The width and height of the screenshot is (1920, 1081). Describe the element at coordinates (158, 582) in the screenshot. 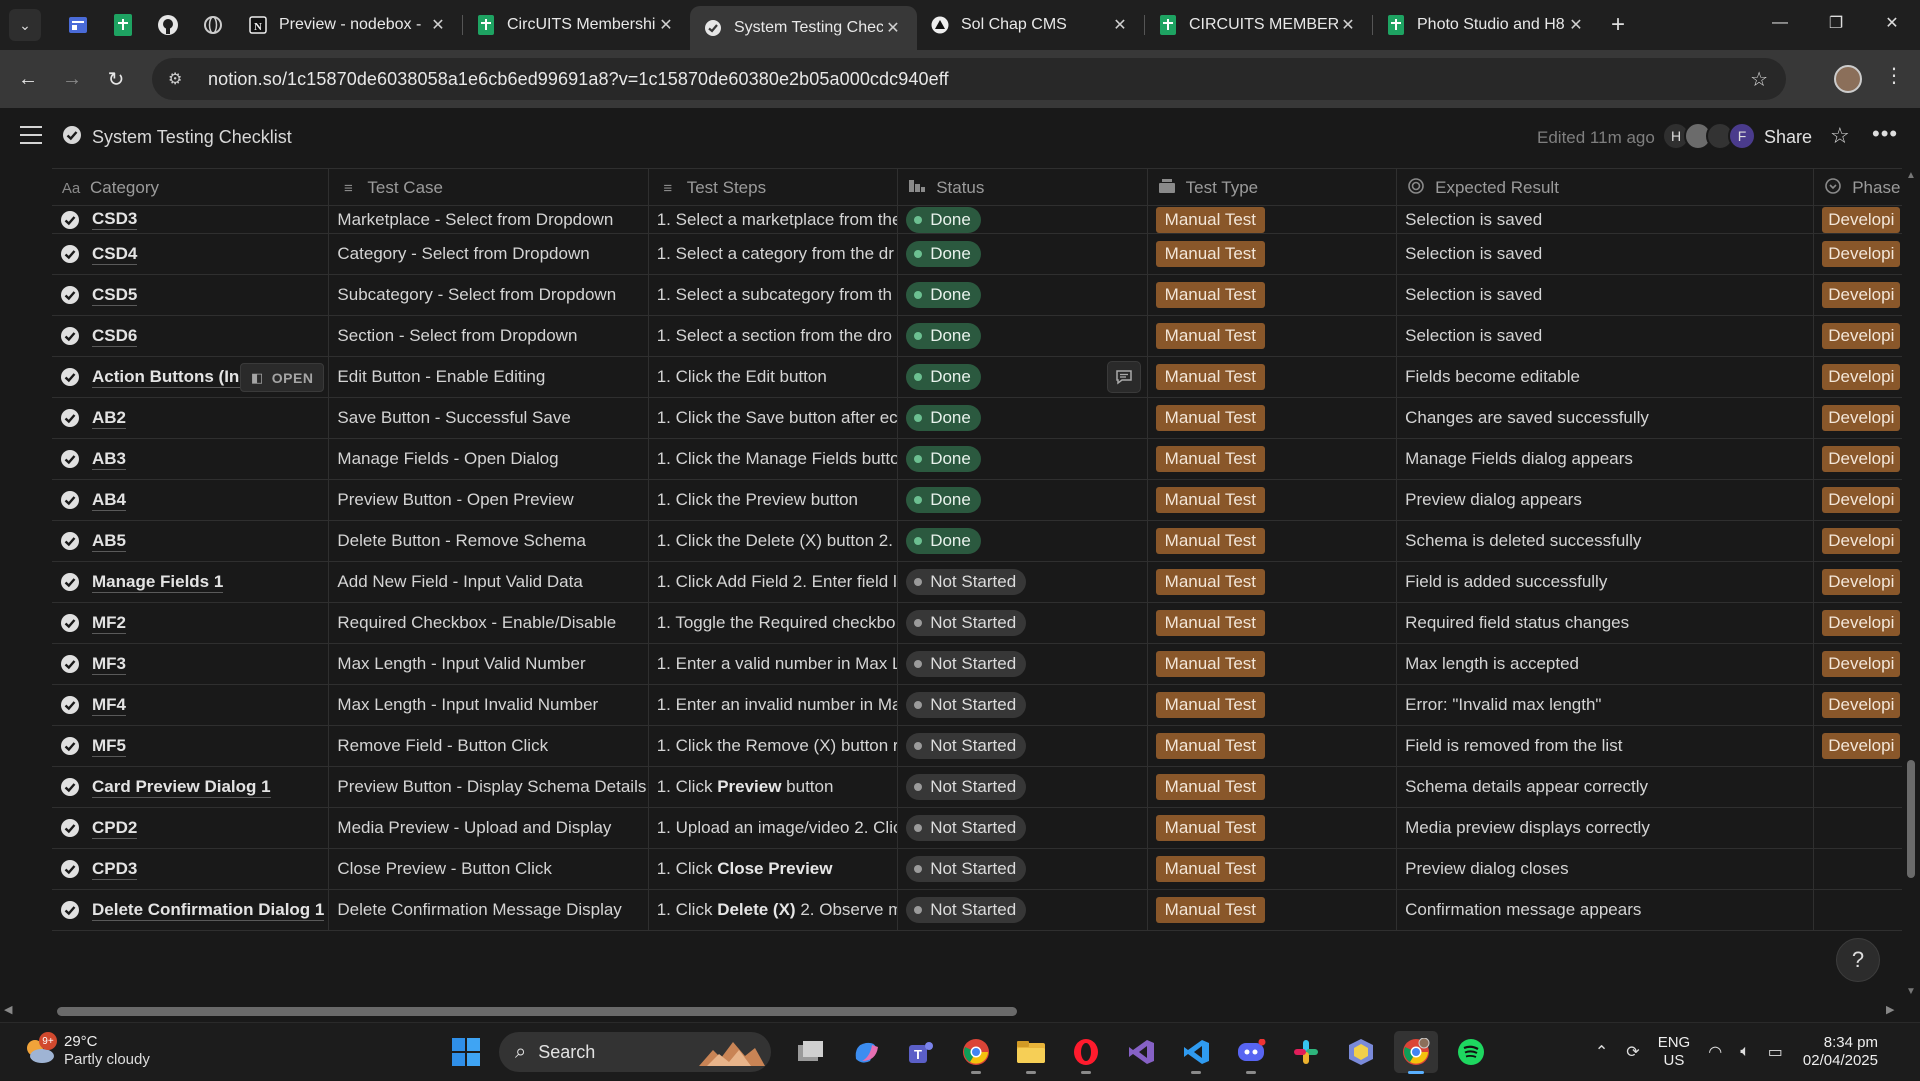

I see `category-name: Manage Fields 1` at that location.